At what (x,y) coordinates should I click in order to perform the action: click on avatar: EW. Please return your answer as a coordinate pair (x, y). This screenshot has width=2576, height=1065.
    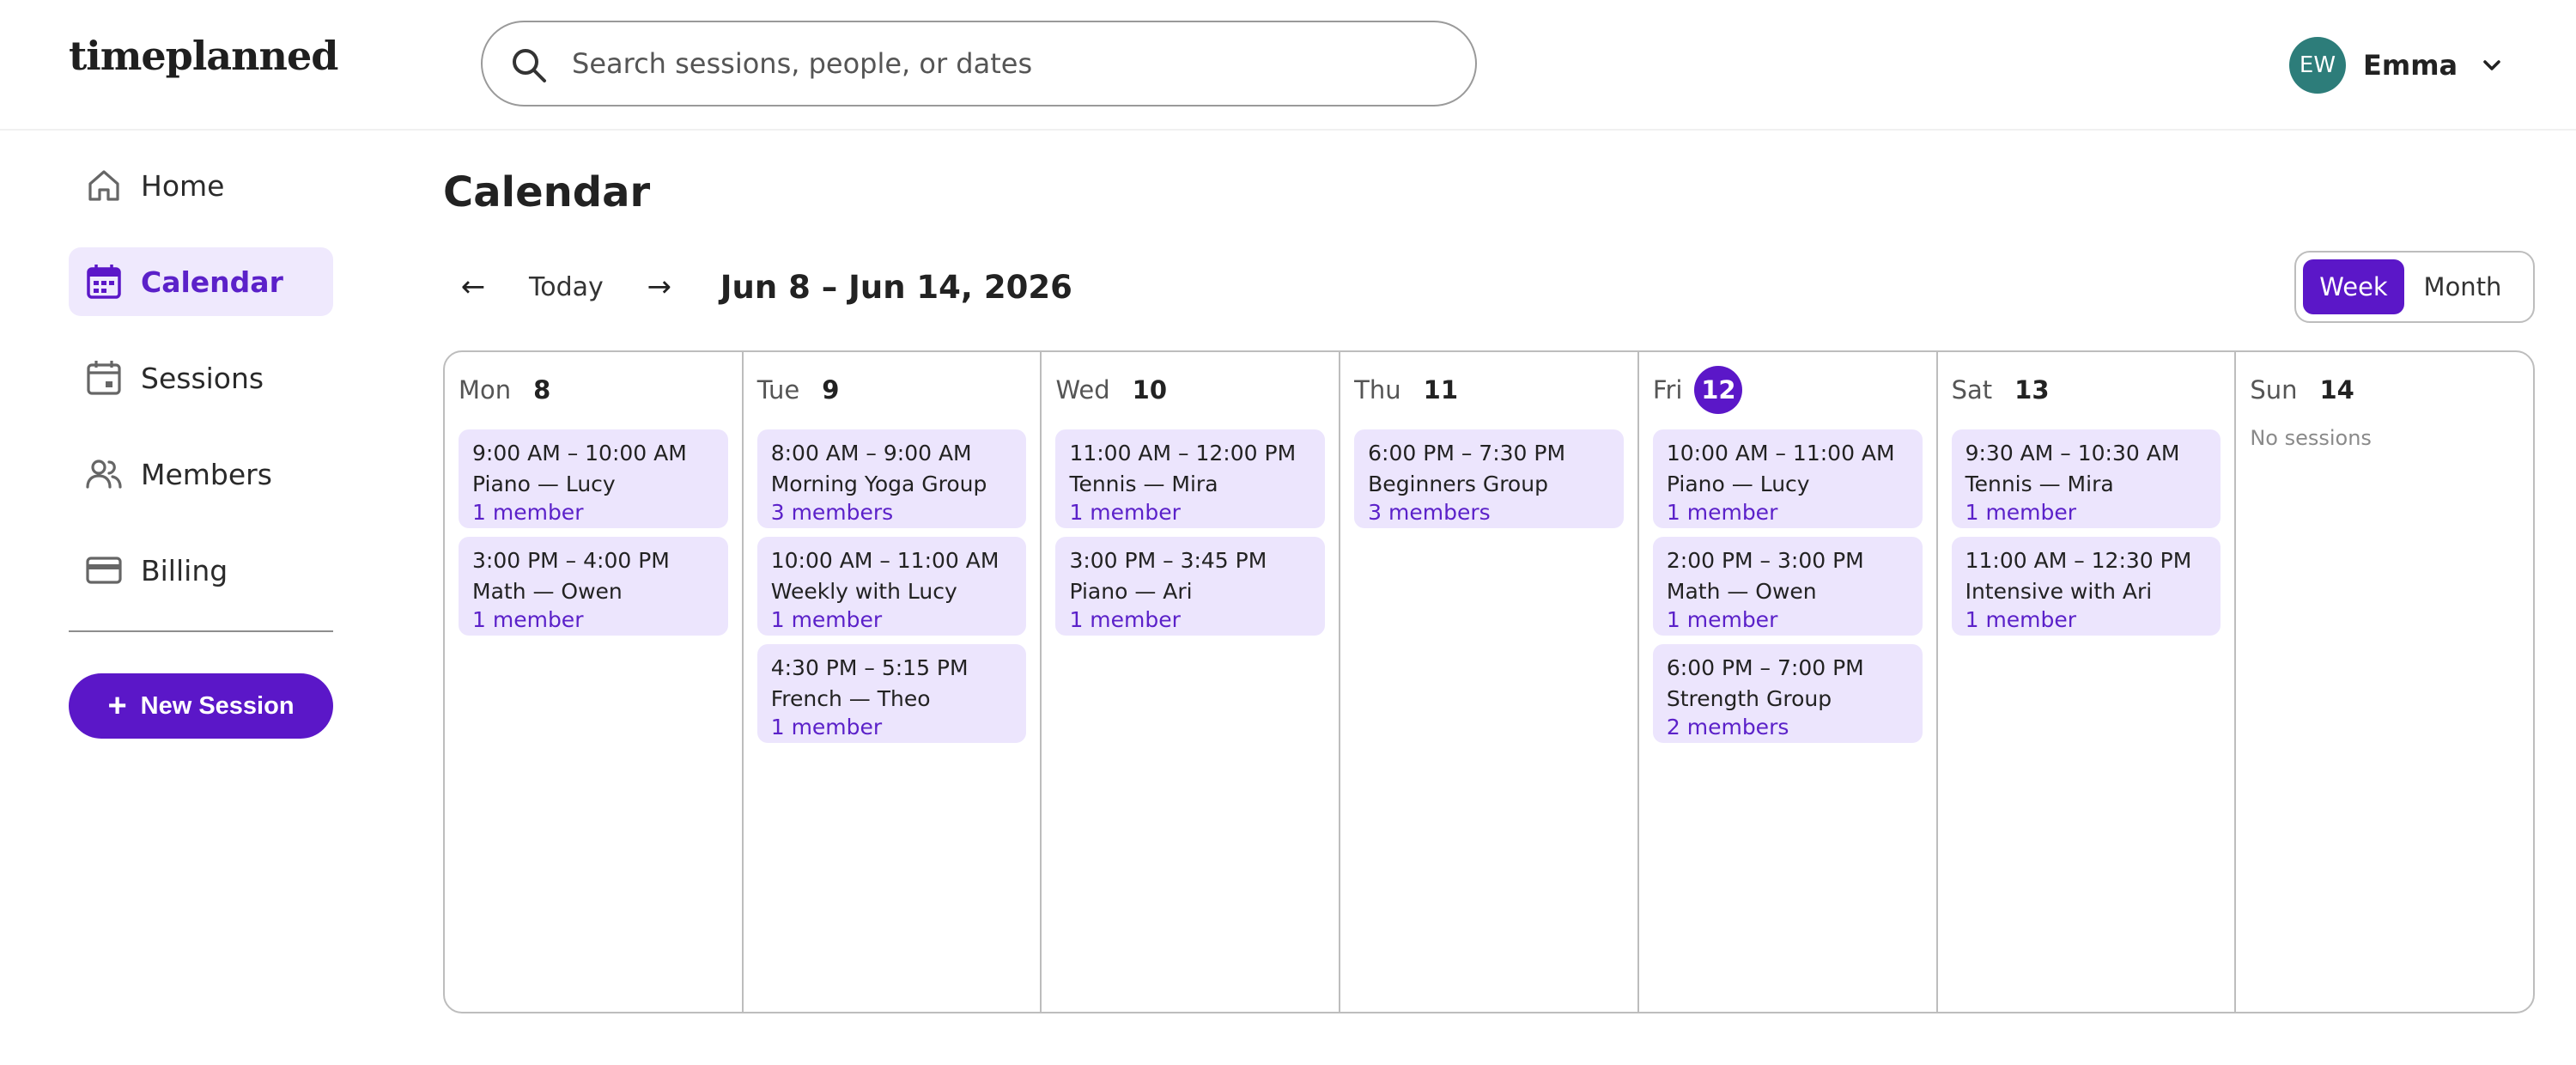
    Looking at the image, I should click on (2317, 65).